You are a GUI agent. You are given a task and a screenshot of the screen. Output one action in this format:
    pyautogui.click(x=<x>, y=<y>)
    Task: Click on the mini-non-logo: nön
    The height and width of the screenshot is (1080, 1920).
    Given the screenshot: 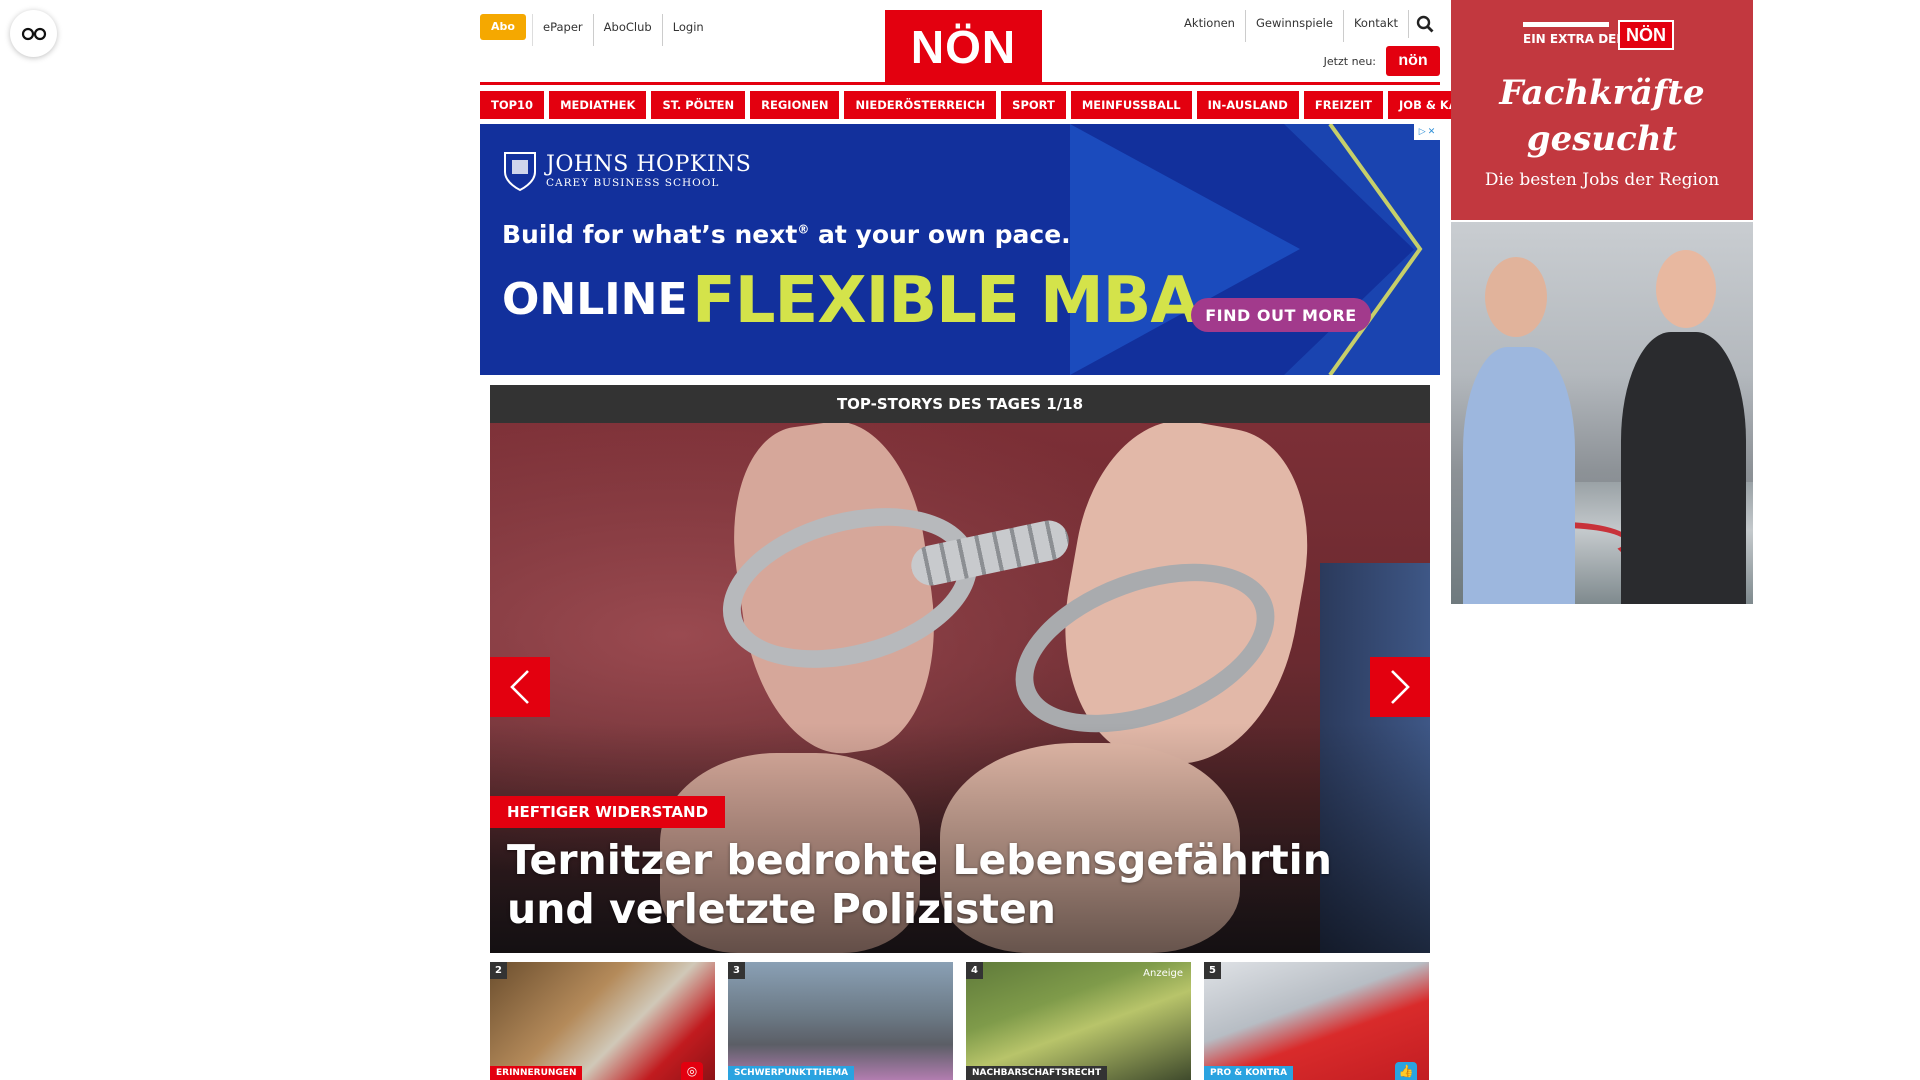 What is the action you would take?
    pyautogui.click(x=1413, y=61)
    